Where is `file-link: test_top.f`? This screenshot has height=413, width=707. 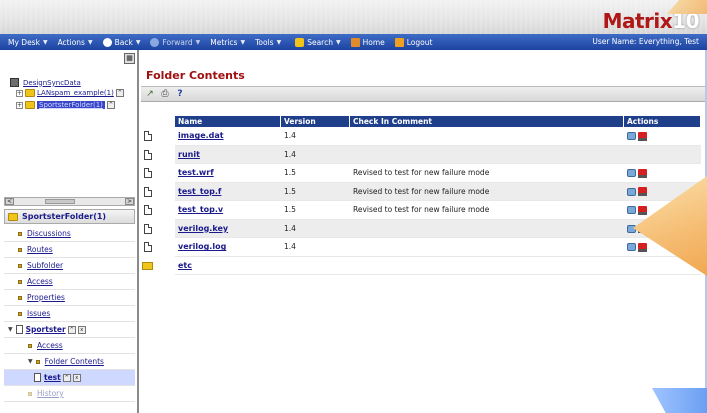 file-link: test_top.f is located at coordinates (199, 191).